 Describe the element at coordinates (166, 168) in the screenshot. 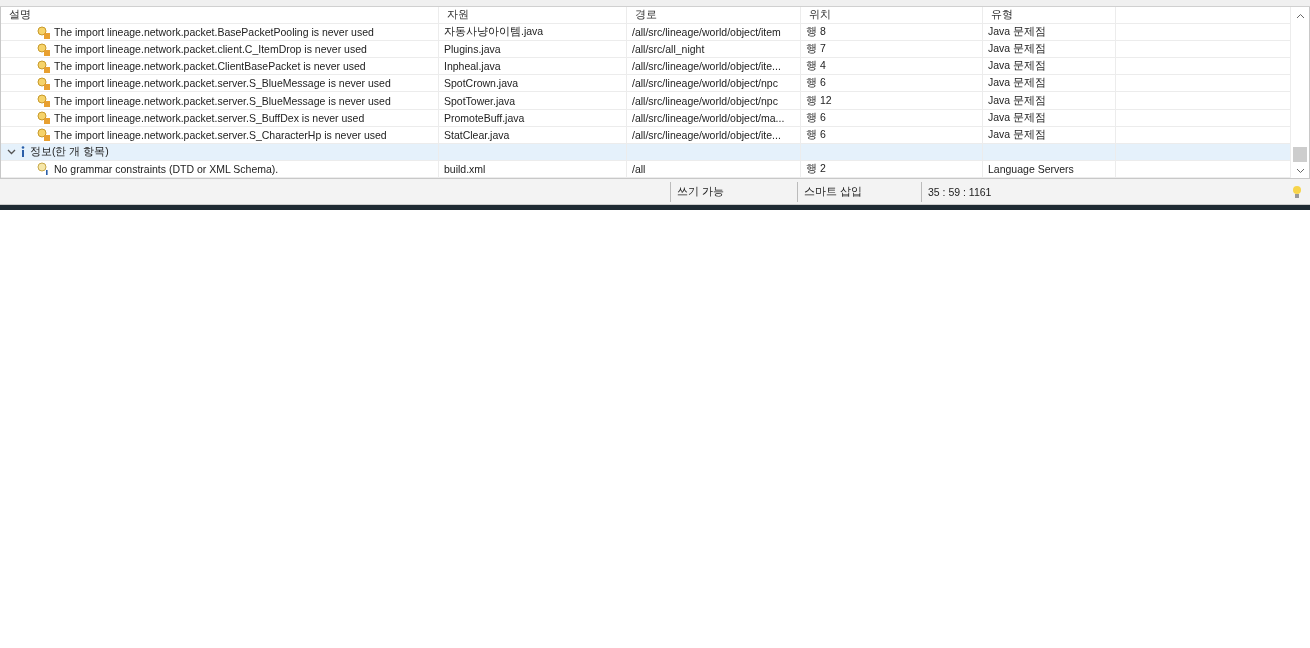

I see `problem-description: No grammar constraints (DTD or XML Schema).` at that location.